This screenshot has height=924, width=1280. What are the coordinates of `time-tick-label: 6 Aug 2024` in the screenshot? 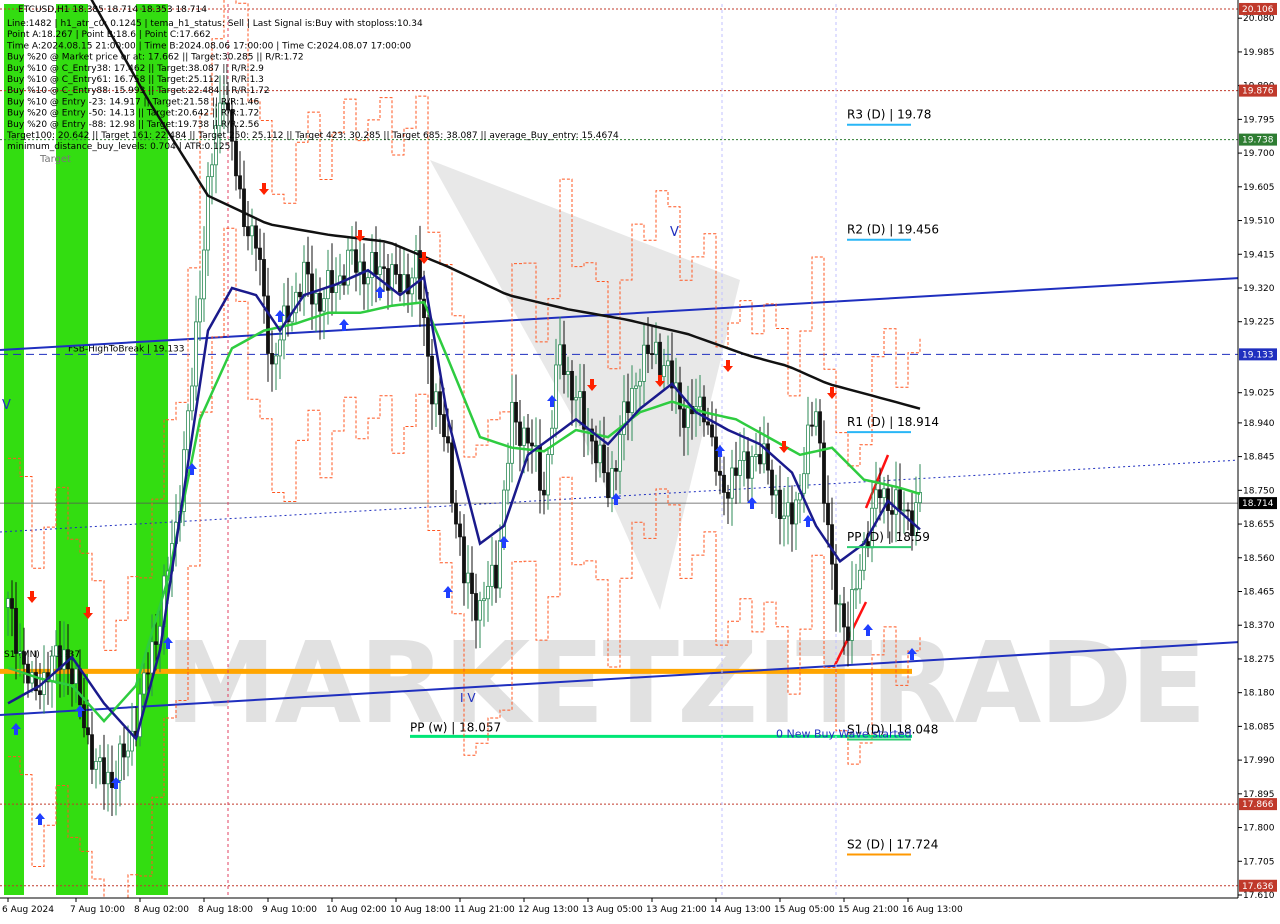 It's located at (28, 910).